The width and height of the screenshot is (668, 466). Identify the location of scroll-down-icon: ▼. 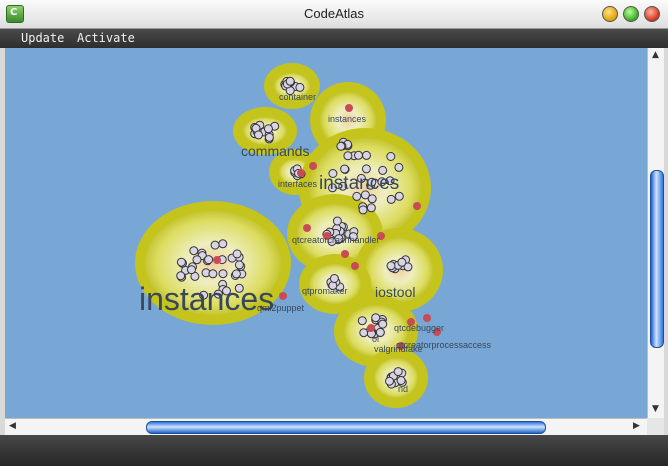
(655, 409).